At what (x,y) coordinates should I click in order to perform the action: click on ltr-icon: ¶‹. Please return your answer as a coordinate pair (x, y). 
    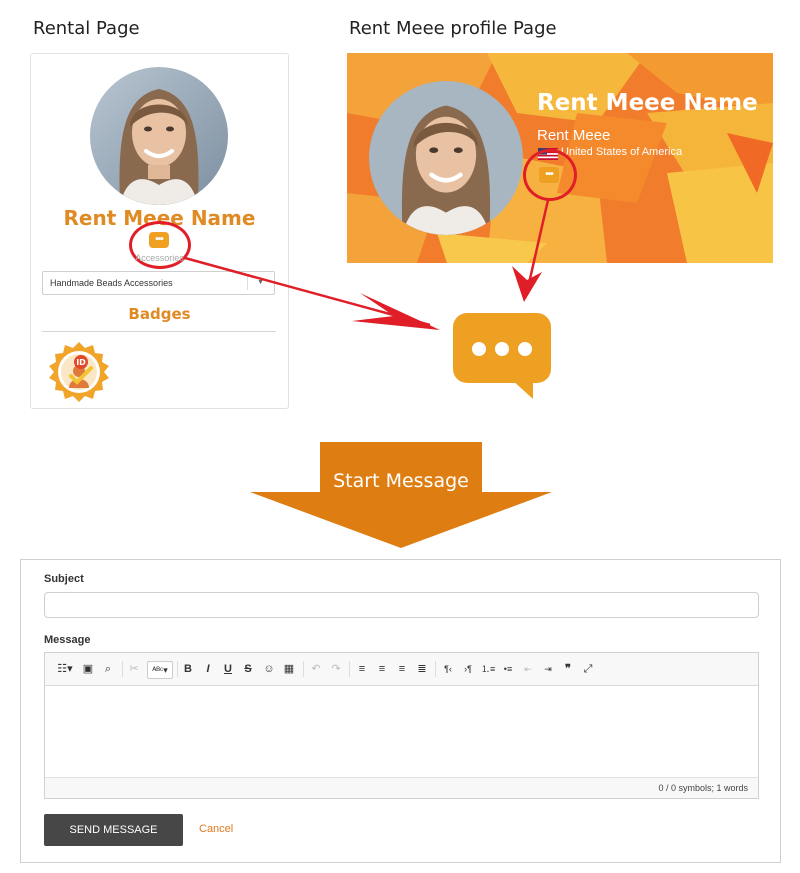
    Looking at the image, I should click on (448, 669).